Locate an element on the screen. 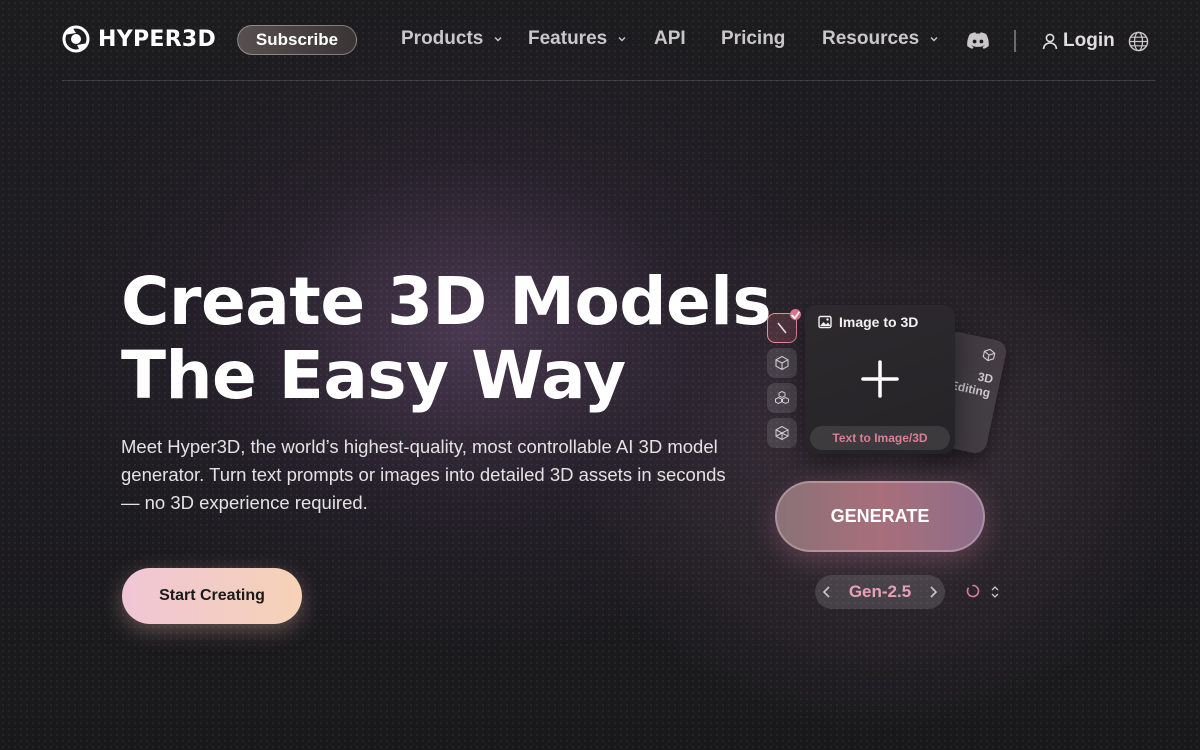 Image resolution: width=1200 pixels, height=750 pixels. hero-title: Create 3D Models The Easy Way is located at coordinates (446, 338).